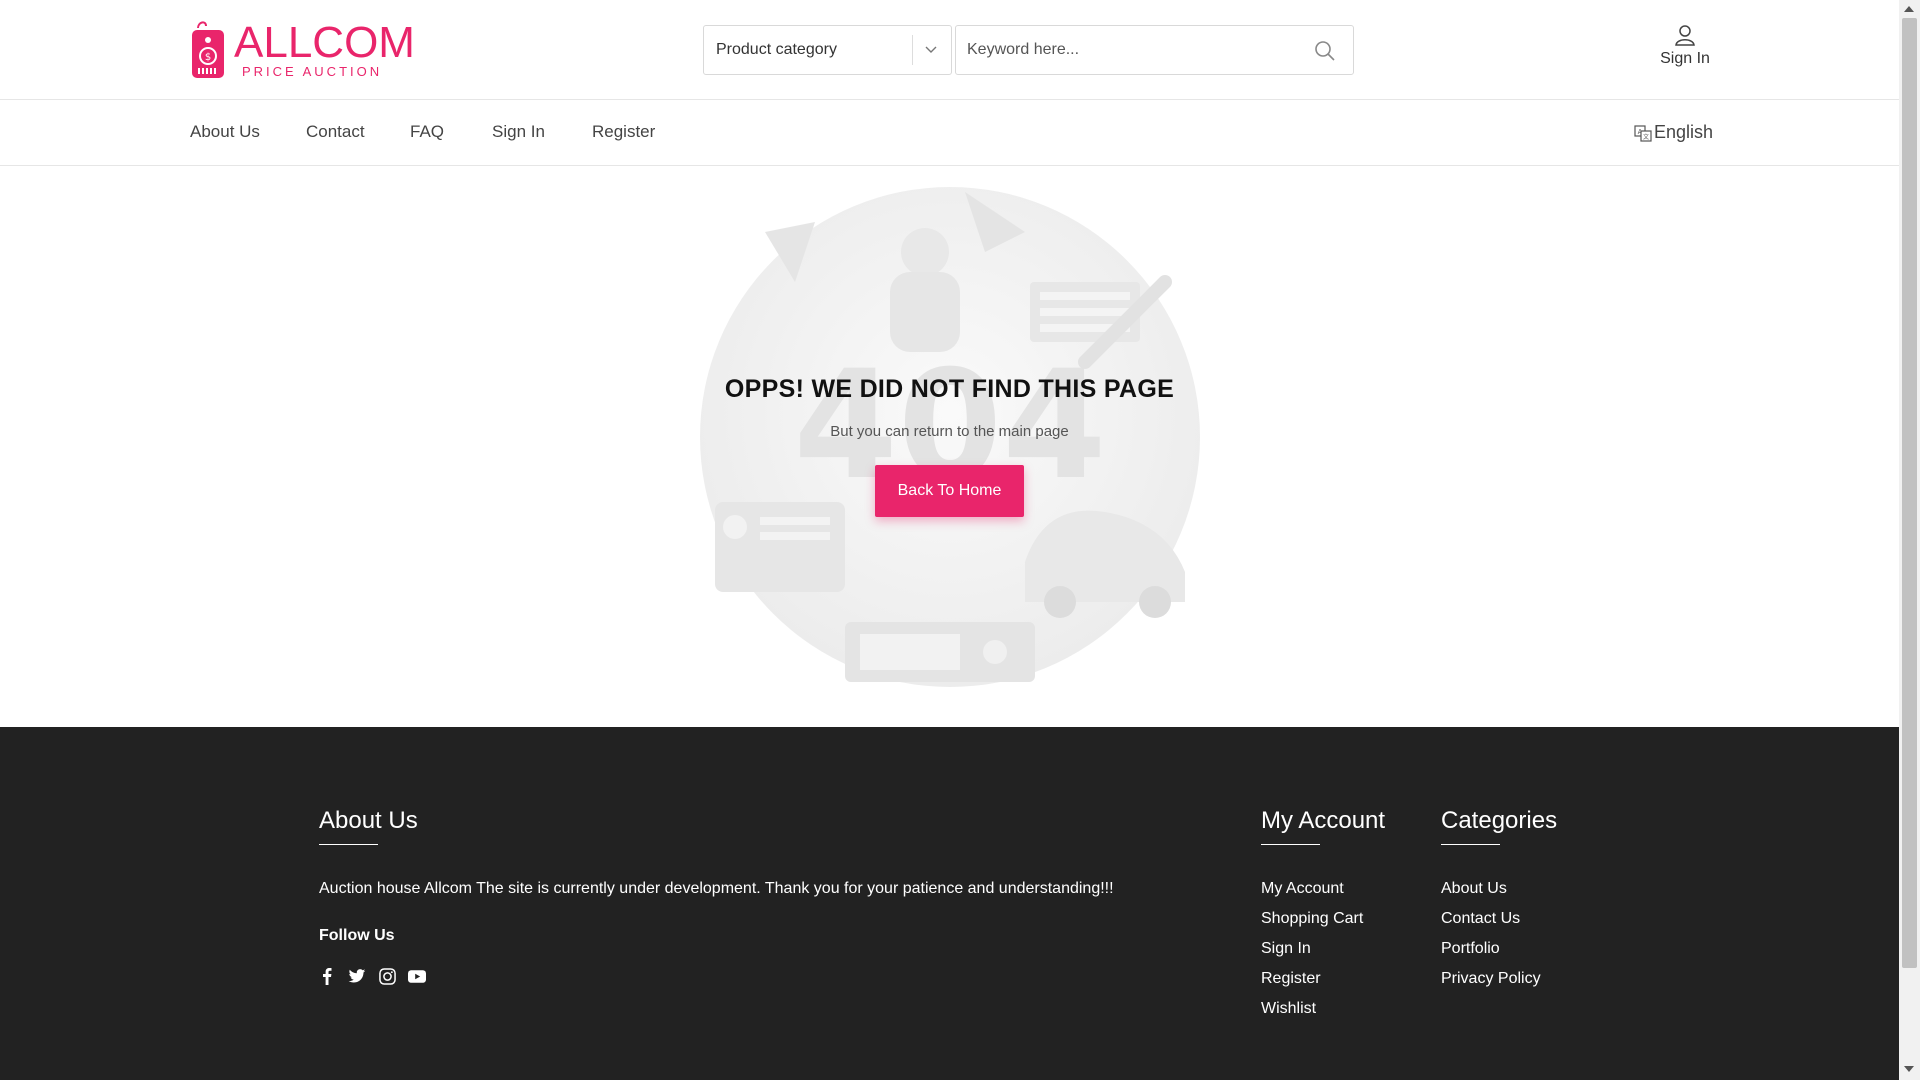 This screenshot has height=1080, width=1920. I want to click on error-title: OPPS! WE DID NOT FIND THIS PAGE, so click(949, 389).